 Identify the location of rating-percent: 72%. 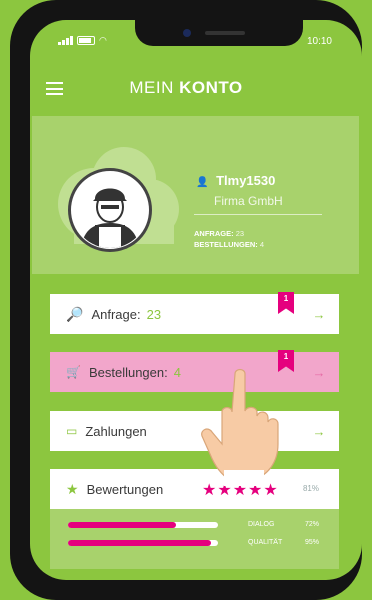
(311, 524).